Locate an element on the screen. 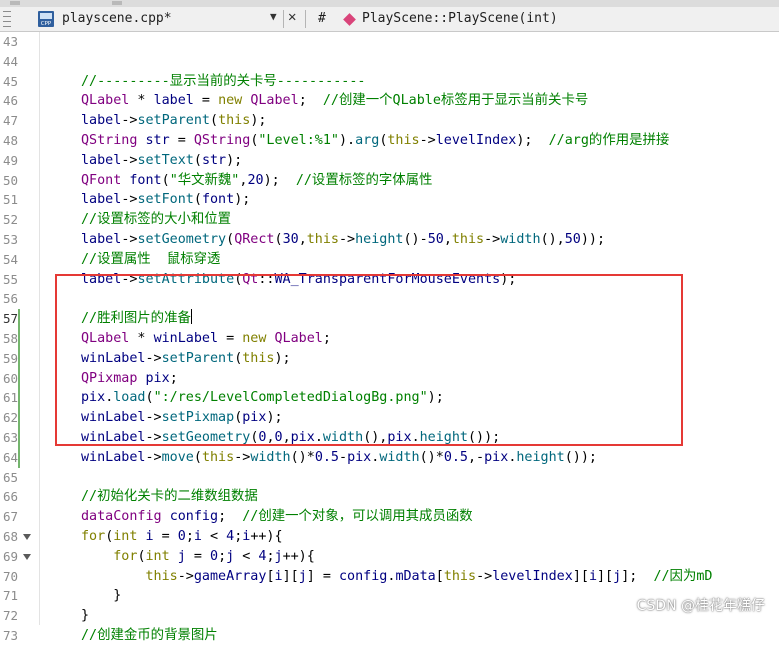  symbol-selector: PlayScene::PlayScene(int) is located at coordinates (460, 18).